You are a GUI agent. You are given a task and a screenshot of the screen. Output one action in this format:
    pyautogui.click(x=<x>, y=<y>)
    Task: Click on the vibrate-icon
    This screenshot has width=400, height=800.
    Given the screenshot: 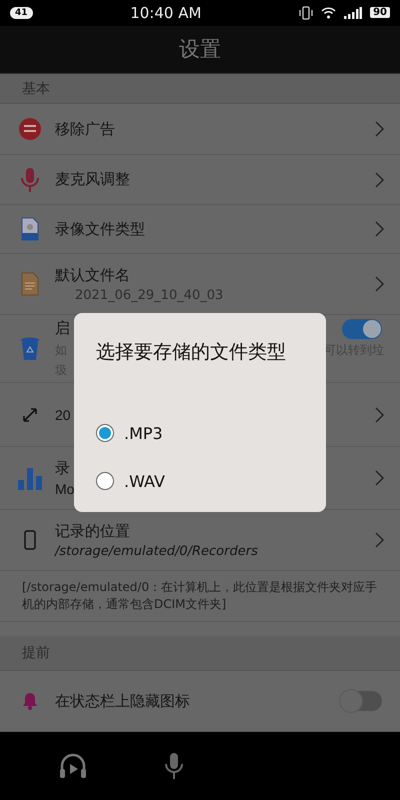 What is the action you would take?
    pyautogui.click(x=306, y=13)
    